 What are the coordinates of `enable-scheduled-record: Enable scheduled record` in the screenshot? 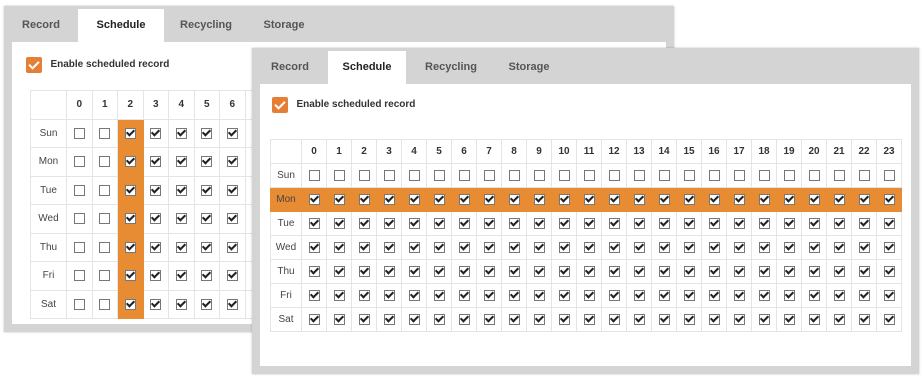 It's located at (97, 65).